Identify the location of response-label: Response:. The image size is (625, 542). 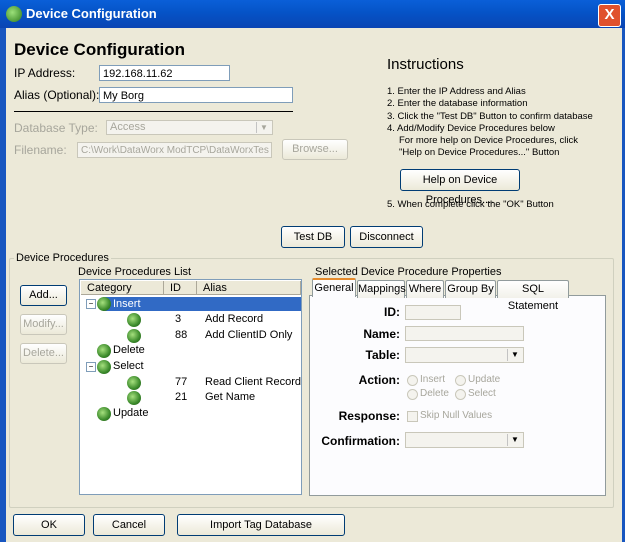
(369, 416).